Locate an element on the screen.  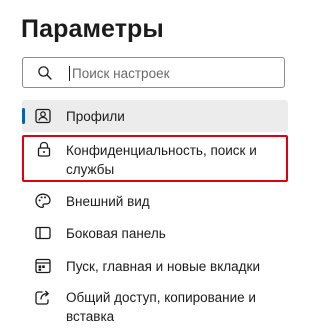
sidebar-item-label: Пуск, главная и новые вкладки is located at coordinates (163, 266).